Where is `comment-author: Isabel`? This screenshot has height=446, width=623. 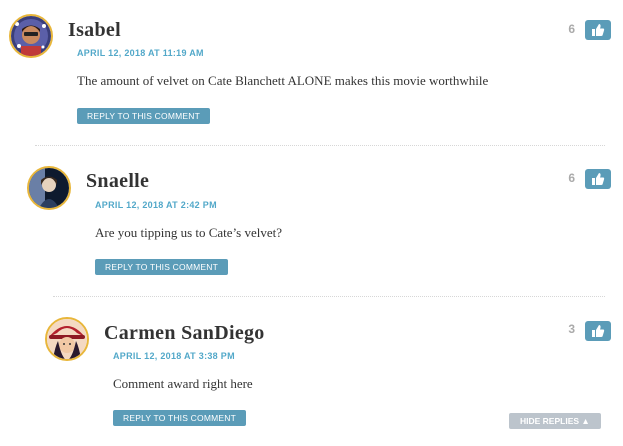
comment-author: Isabel is located at coordinates (94, 30).